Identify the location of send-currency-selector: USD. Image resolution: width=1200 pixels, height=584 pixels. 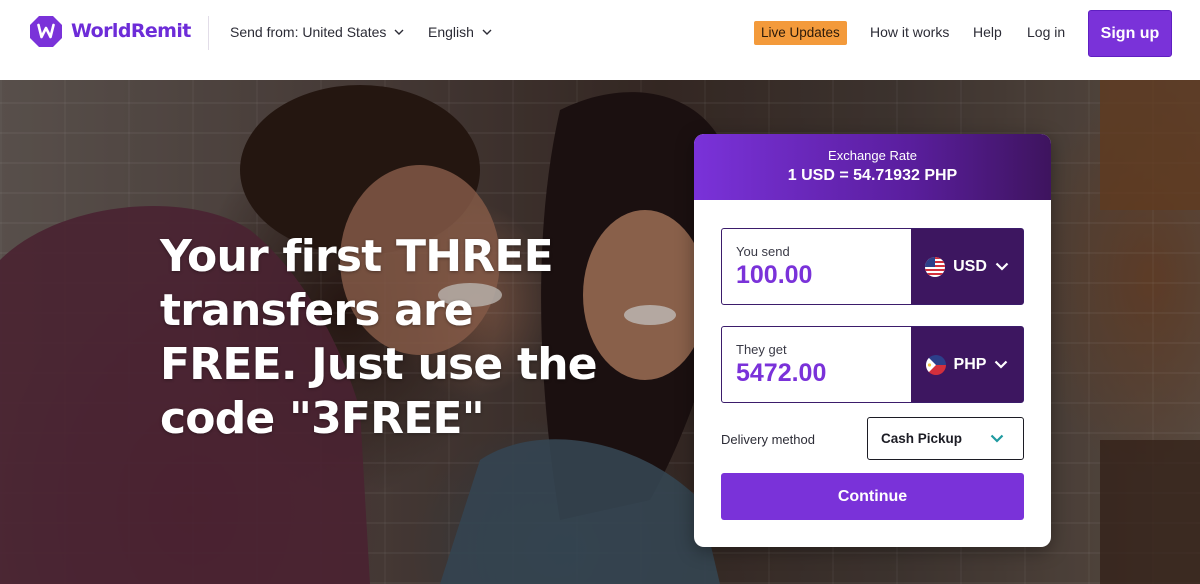
(967, 266).